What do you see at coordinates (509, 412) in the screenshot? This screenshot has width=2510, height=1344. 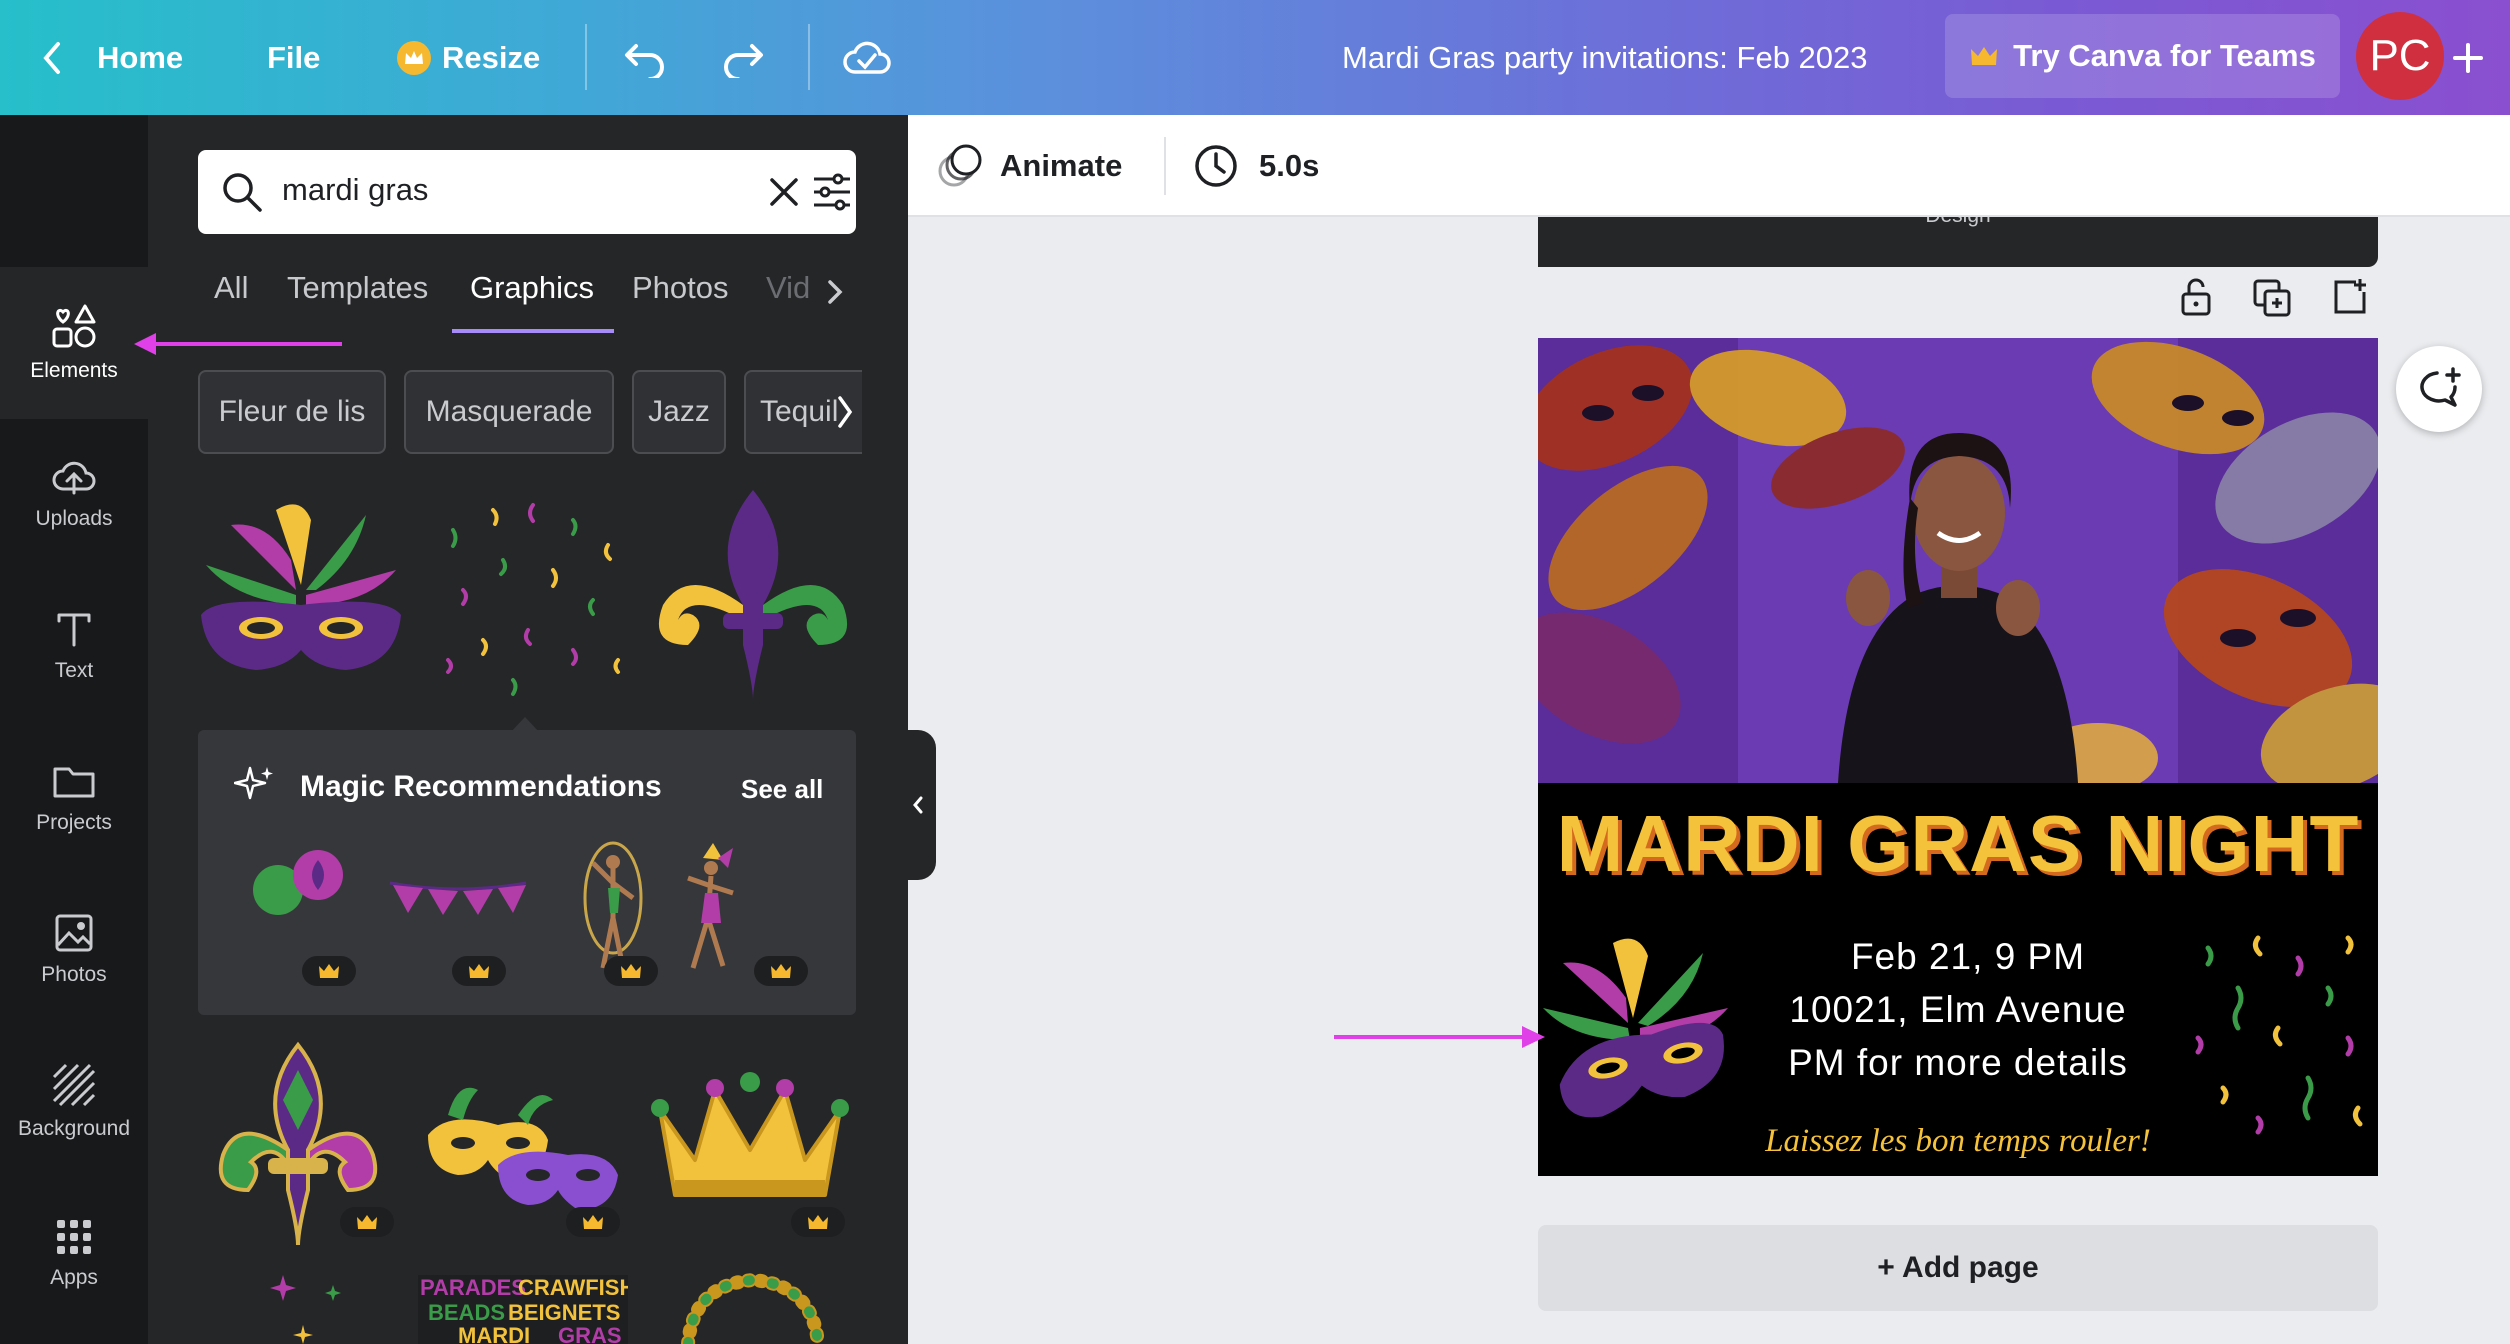 I see `chip-masquerade: Masquerade` at bounding box center [509, 412].